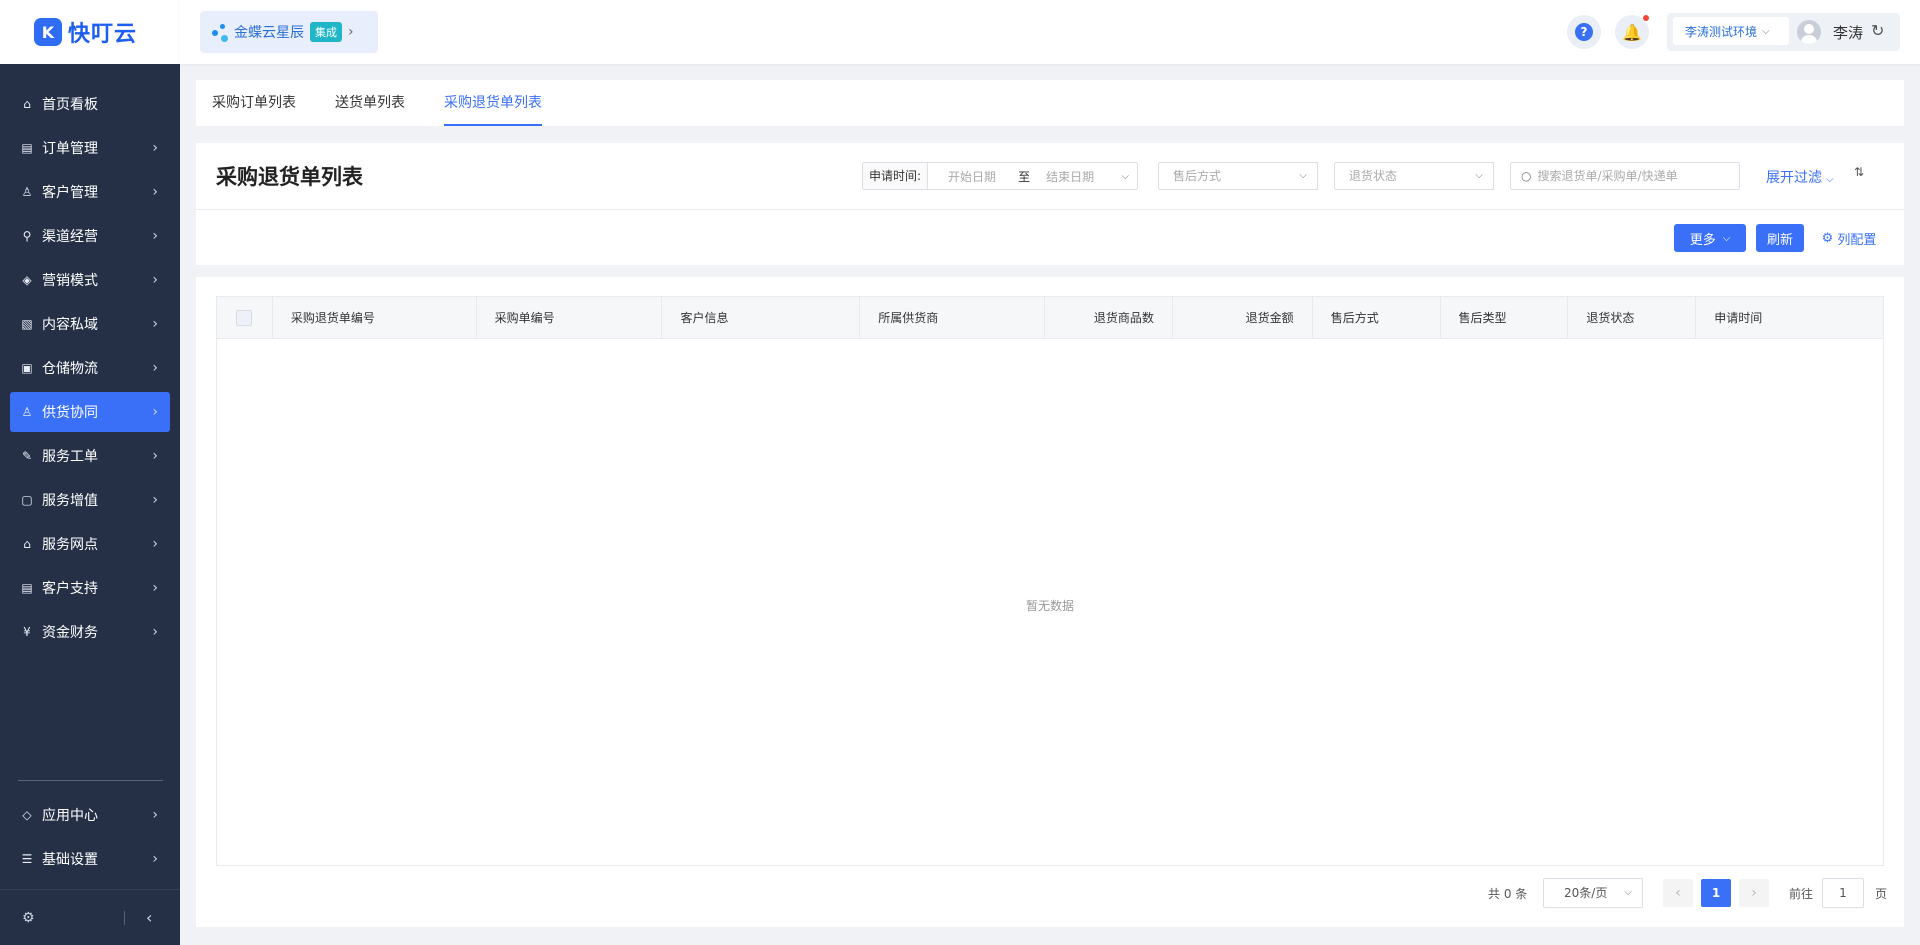 The height and width of the screenshot is (945, 1920). I want to click on sidebar-item-label: 内容私域, so click(70, 325).